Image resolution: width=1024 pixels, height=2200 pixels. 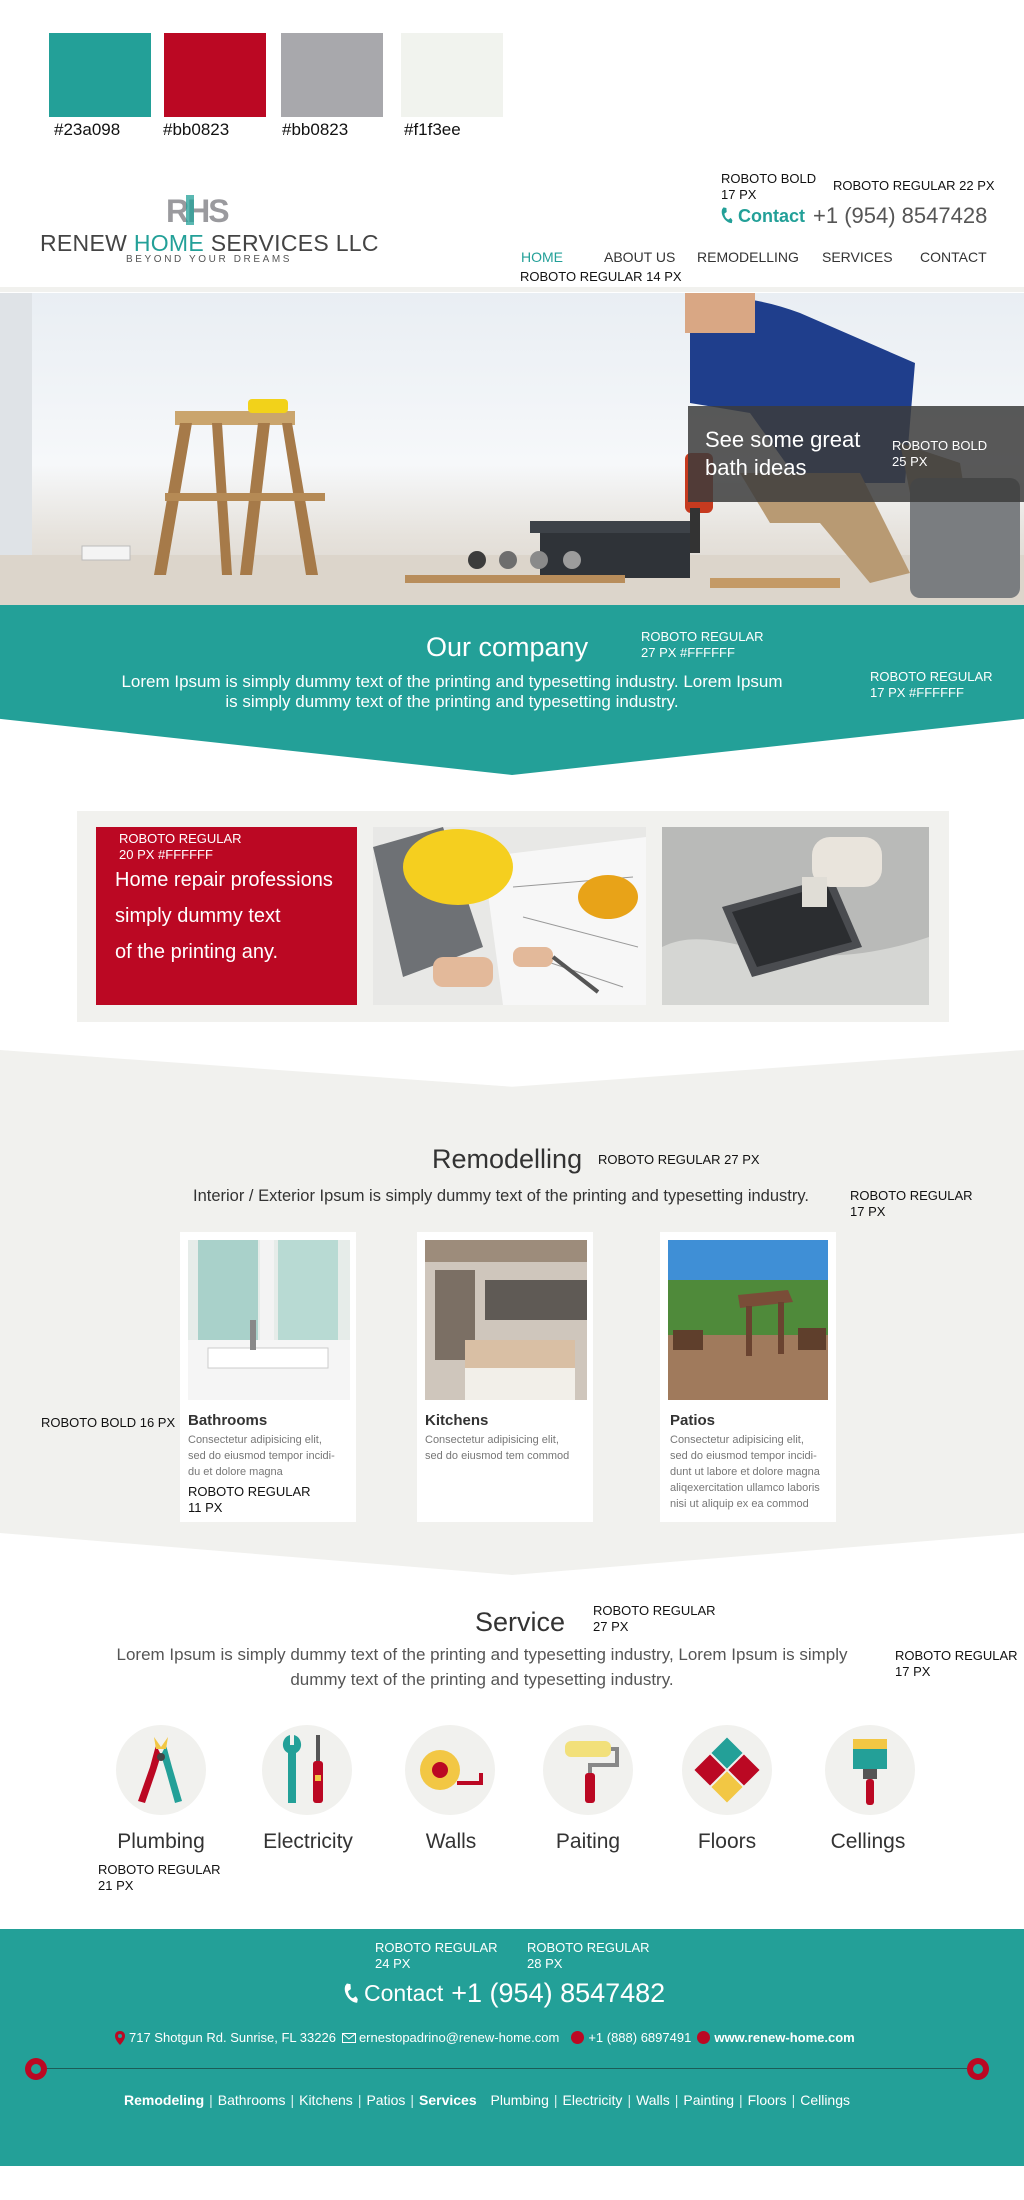 What do you see at coordinates (108, 1422) in the screenshot?
I see `card-title-font-note: ROBOTO BOLD 16 PX` at bounding box center [108, 1422].